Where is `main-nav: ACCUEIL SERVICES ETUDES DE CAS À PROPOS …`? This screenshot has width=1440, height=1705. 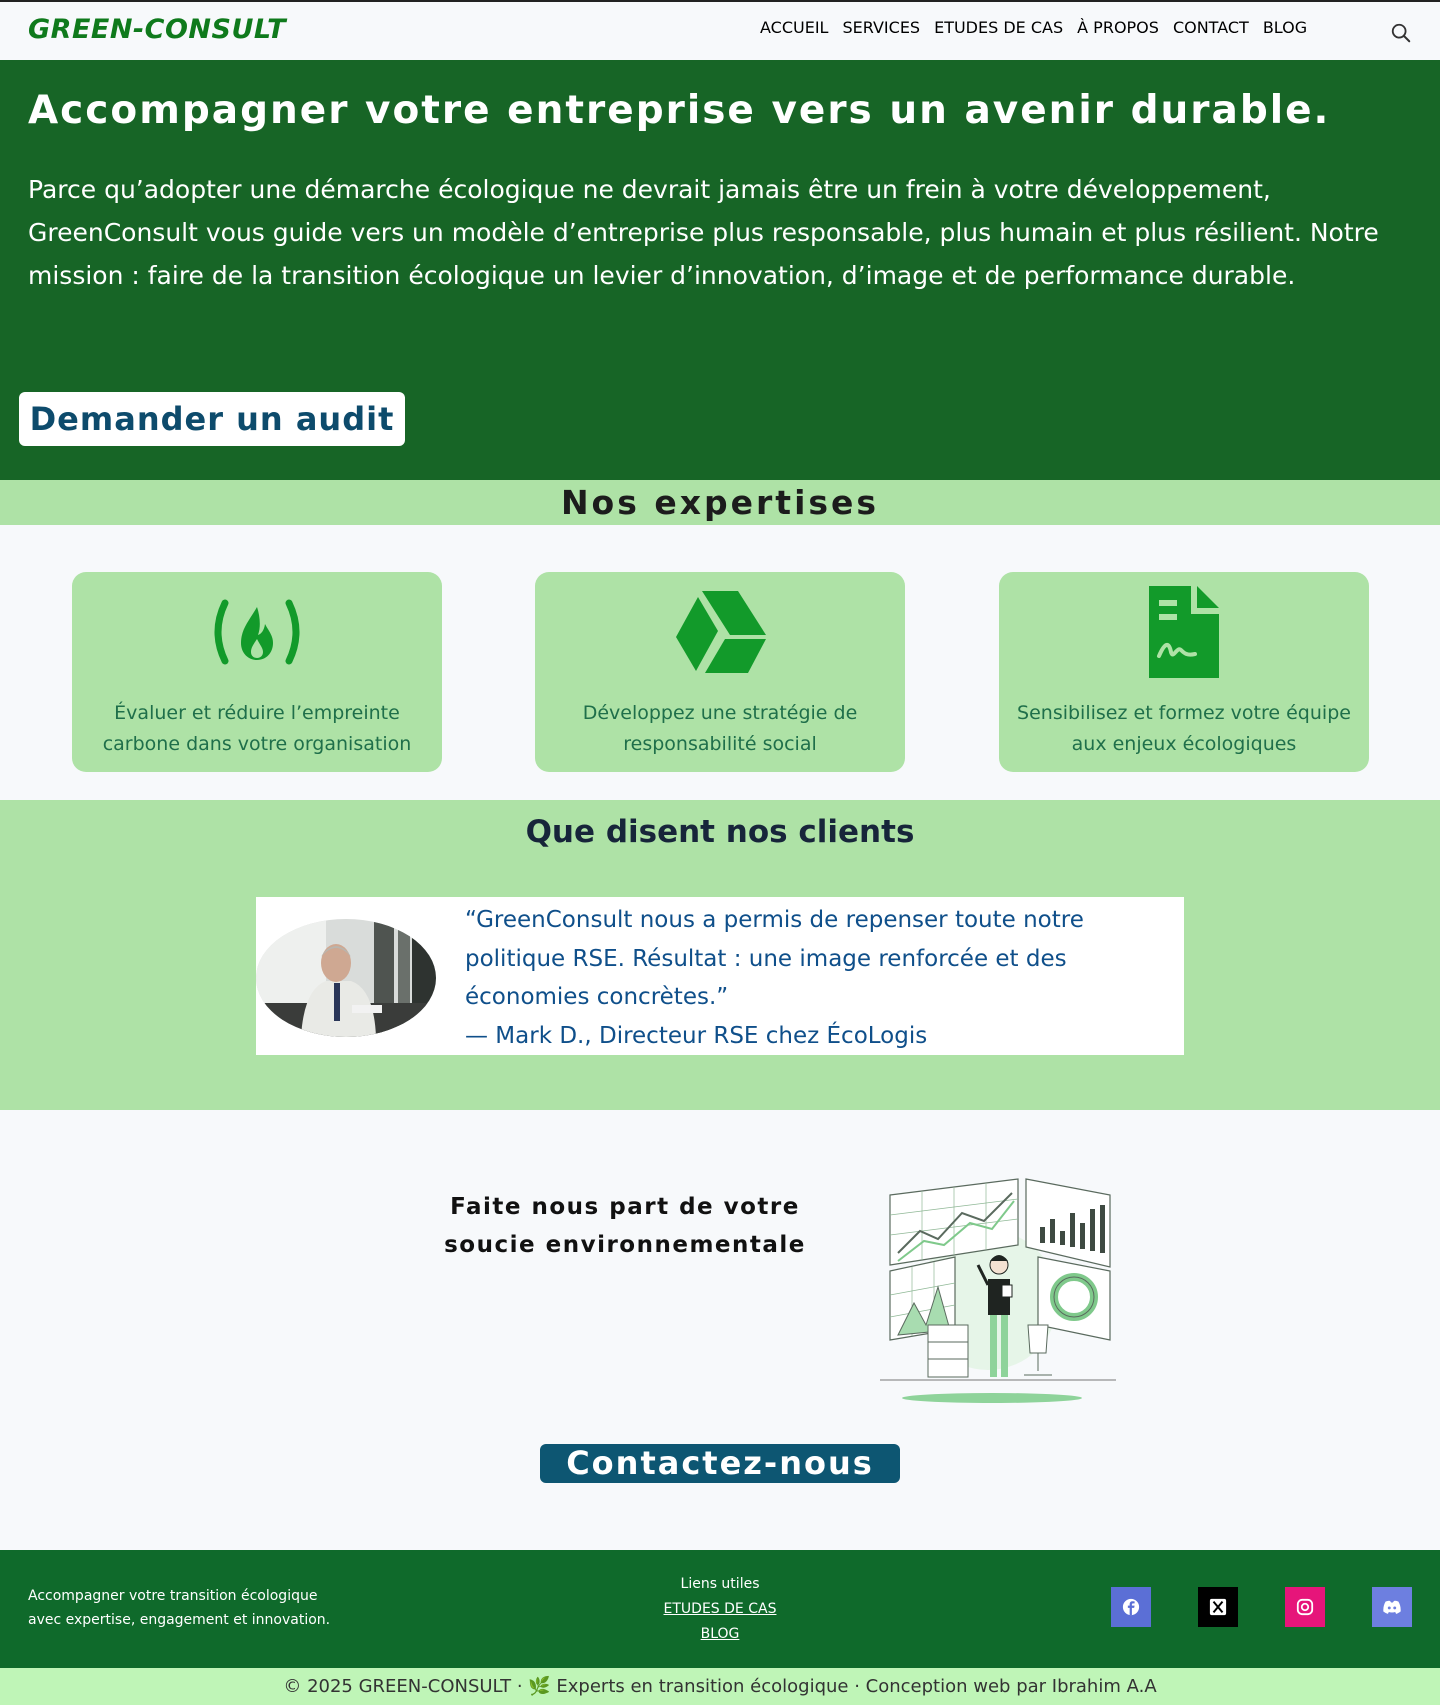
main-nav: ACCUEIL SERVICES ETUDES DE CAS À PROPOS … is located at coordinates (1033, 27).